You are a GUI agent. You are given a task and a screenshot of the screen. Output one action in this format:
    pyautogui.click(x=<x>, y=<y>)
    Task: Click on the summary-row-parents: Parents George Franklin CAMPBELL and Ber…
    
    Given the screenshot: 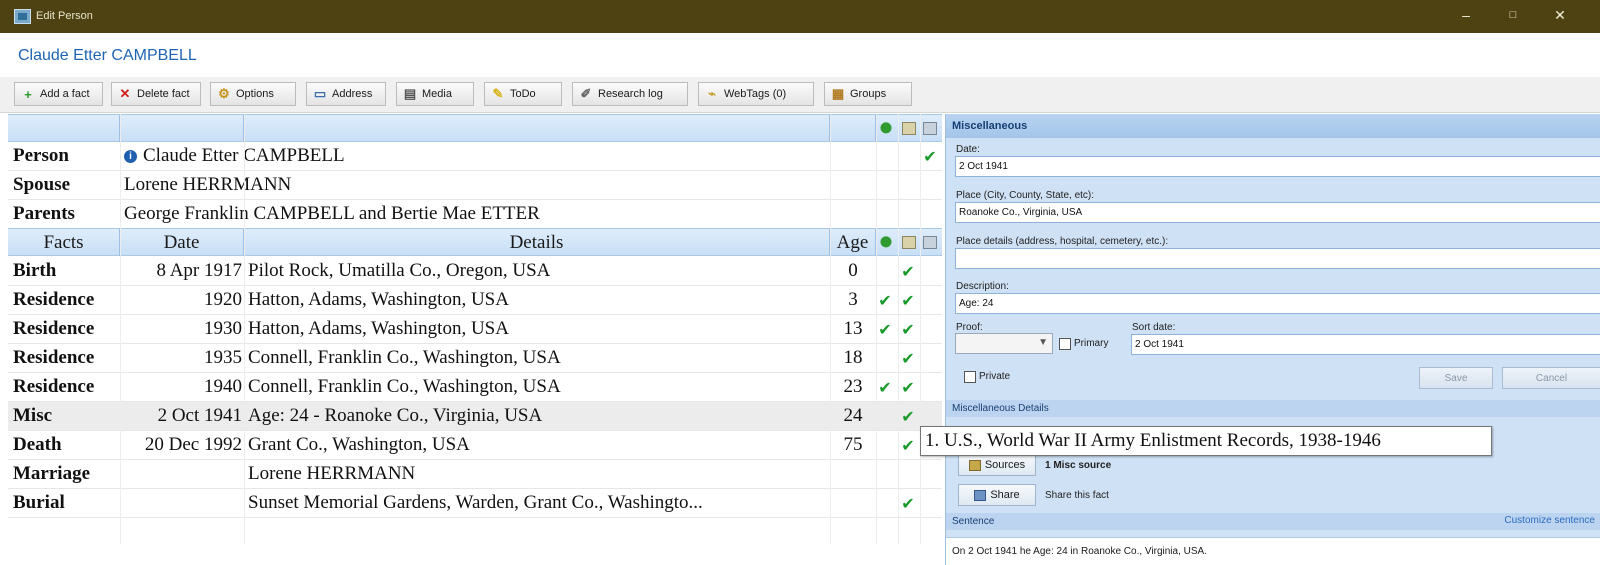 What is the action you would take?
    pyautogui.click(x=475, y=214)
    